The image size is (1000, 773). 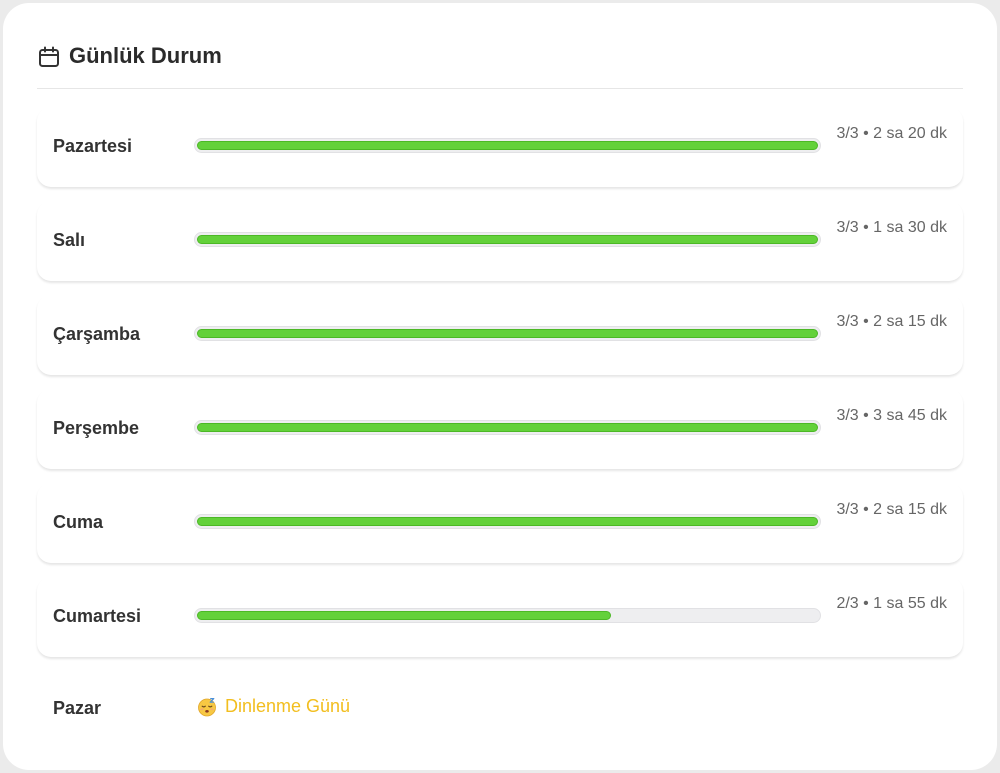 What do you see at coordinates (77, 708) in the screenshot?
I see `day-name: Pazar` at bounding box center [77, 708].